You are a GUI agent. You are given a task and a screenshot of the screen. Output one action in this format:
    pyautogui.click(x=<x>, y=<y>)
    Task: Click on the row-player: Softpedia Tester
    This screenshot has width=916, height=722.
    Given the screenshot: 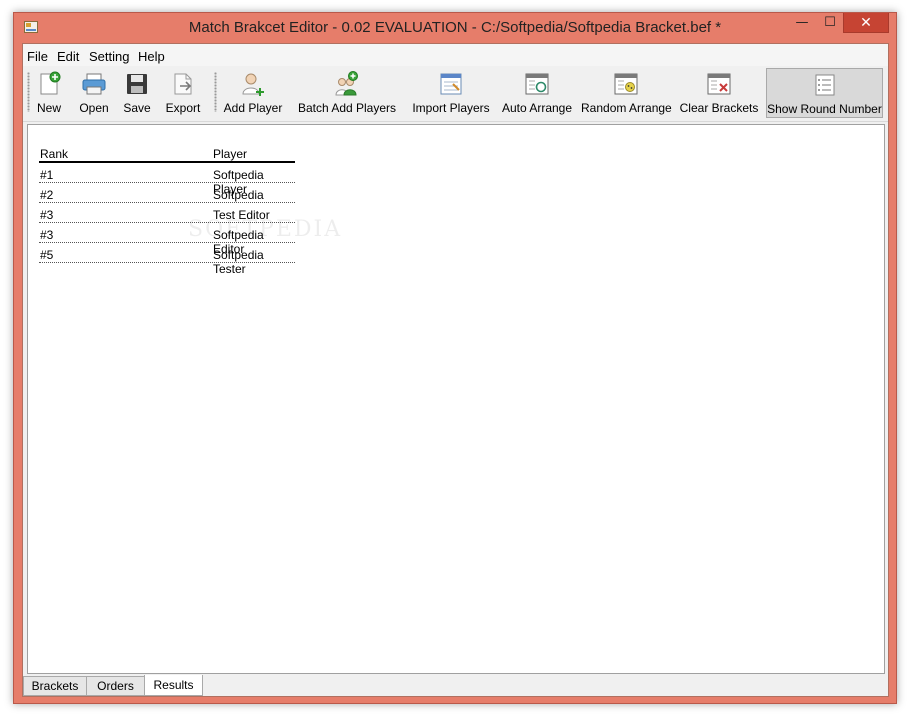 What is the action you would take?
    pyautogui.click(x=238, y=262)
    